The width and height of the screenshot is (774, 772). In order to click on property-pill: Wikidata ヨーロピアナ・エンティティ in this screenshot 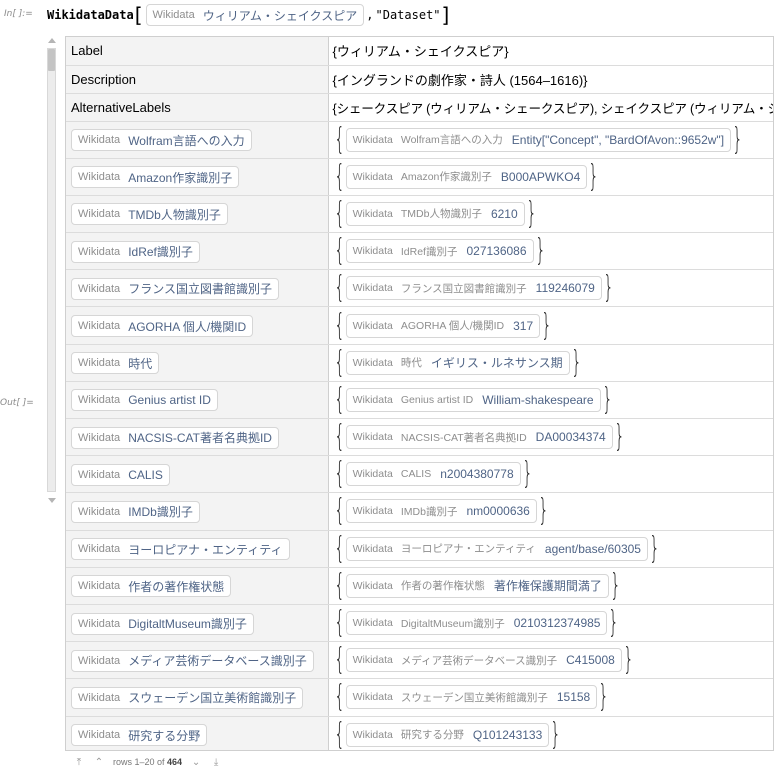, I will do `click(180, 549)`.